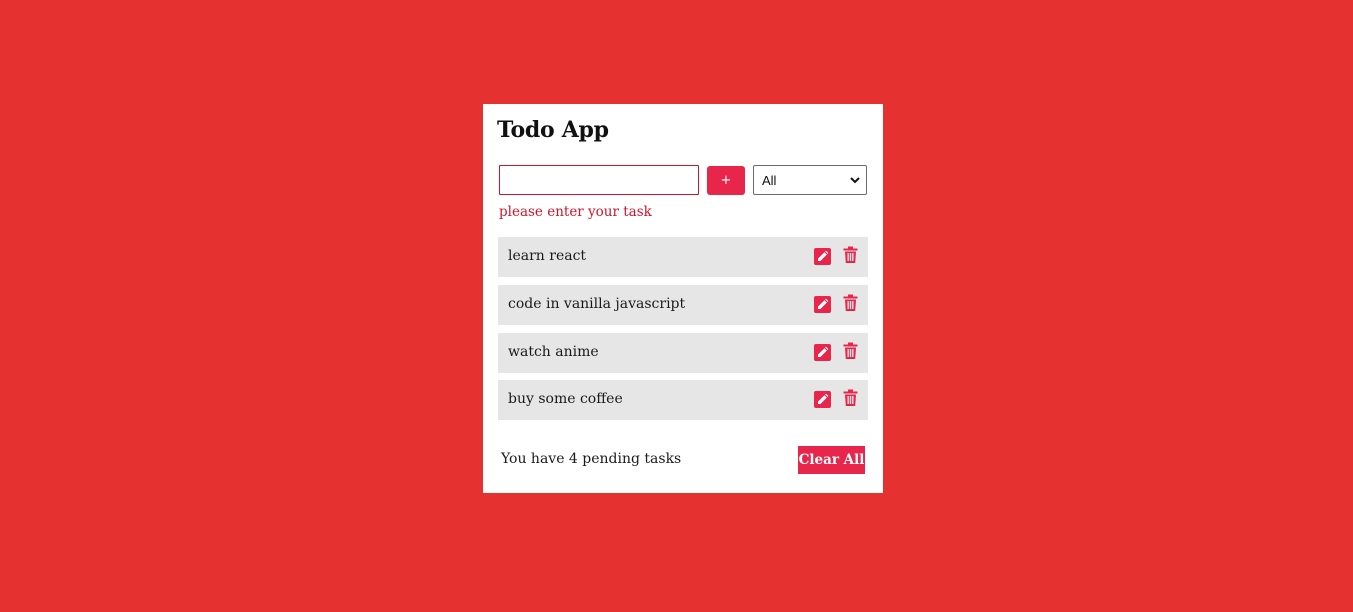 This screenshot has height=612, width=1353. Describe the element at coordinates (599, 180) in the screenshot. I see `task-input` at that location.